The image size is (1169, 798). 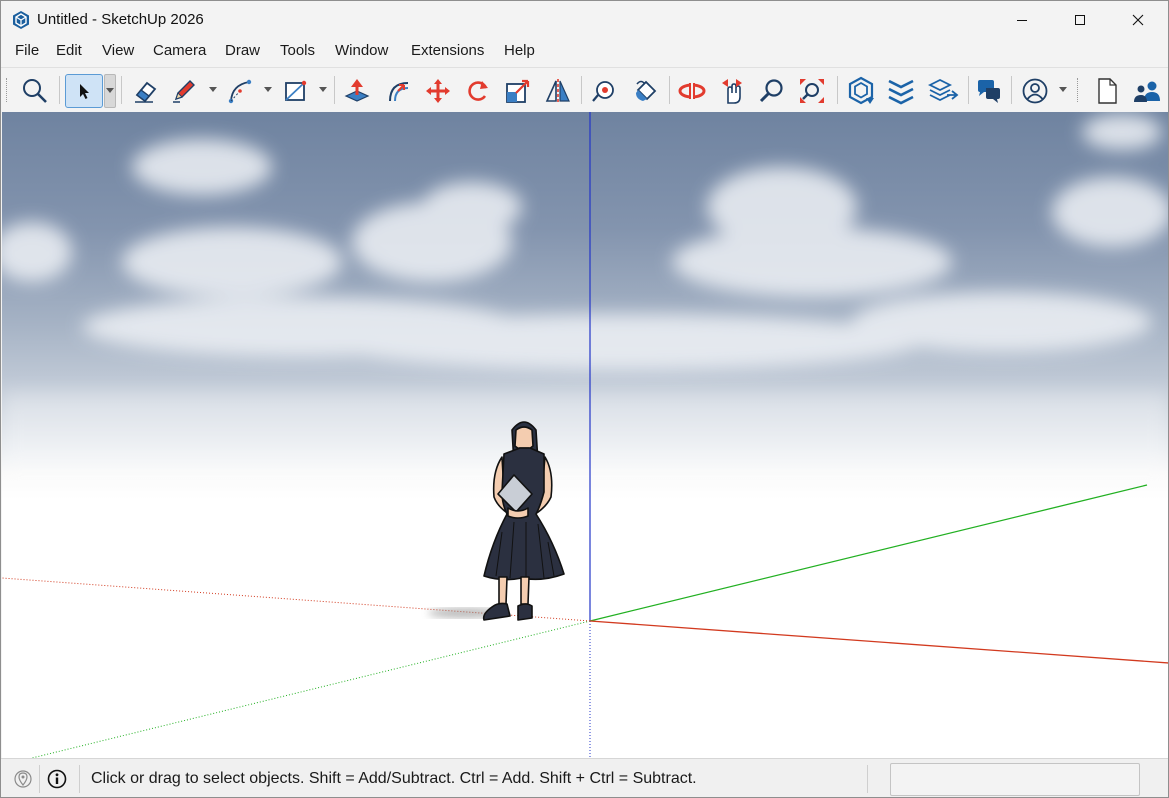 I want to click on tape-measure-icon, so click(x=603, y=91).